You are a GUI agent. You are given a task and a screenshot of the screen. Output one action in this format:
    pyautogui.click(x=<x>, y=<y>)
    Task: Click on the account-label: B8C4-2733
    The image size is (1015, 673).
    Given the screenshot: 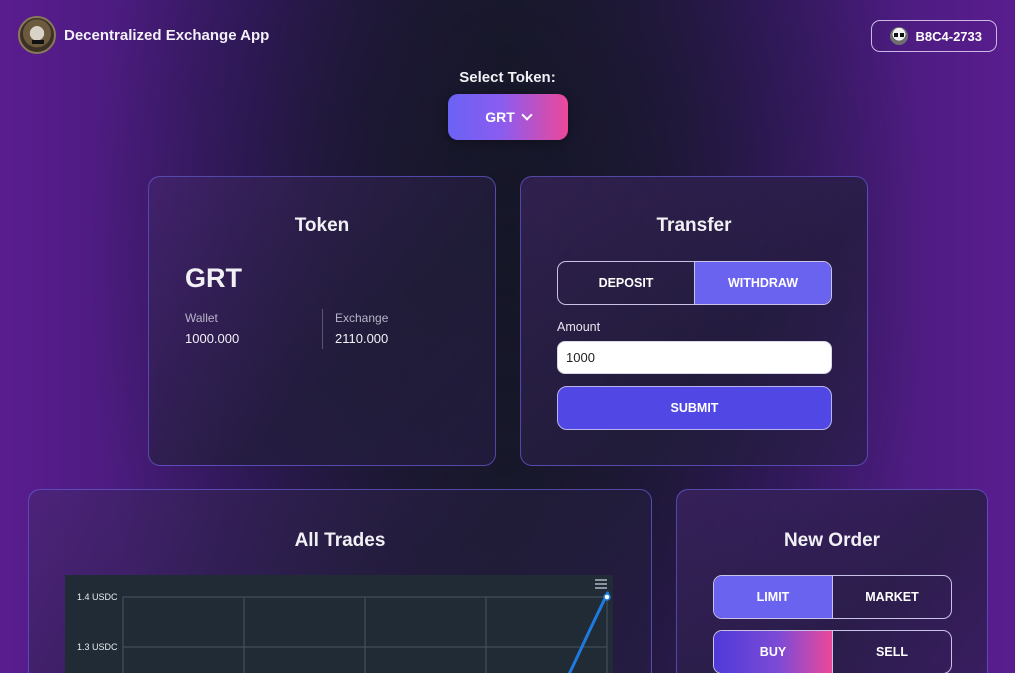 What is the action you would take?
    pyautogui.click(x=949, y=36)
    